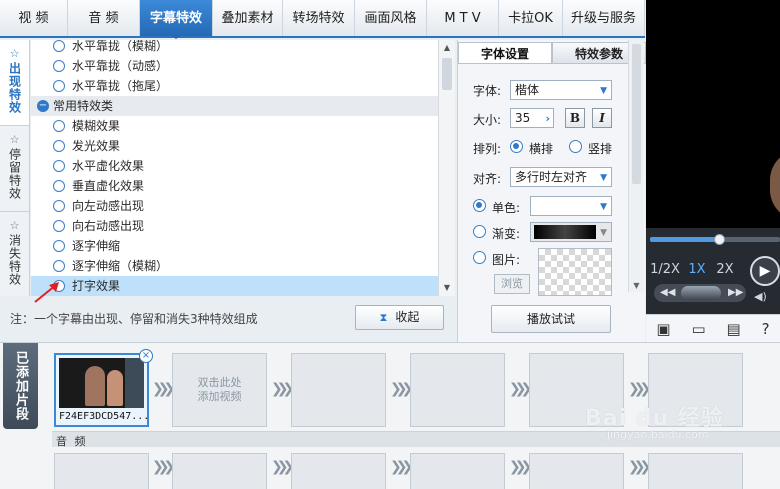  What do you see at coordinates (541, 149) in the screenshot?
I see `horizontal-label: 横排` at bounding box center [541, 149].